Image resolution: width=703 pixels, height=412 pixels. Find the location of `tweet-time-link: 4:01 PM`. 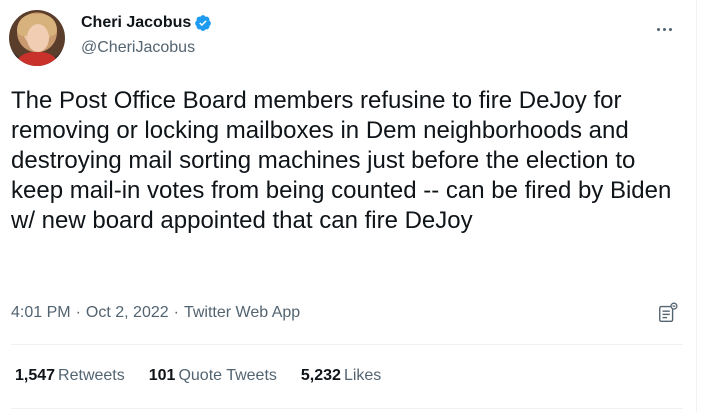

tweet-time-link: 4:01 PM is located at coordinates (41, 313).